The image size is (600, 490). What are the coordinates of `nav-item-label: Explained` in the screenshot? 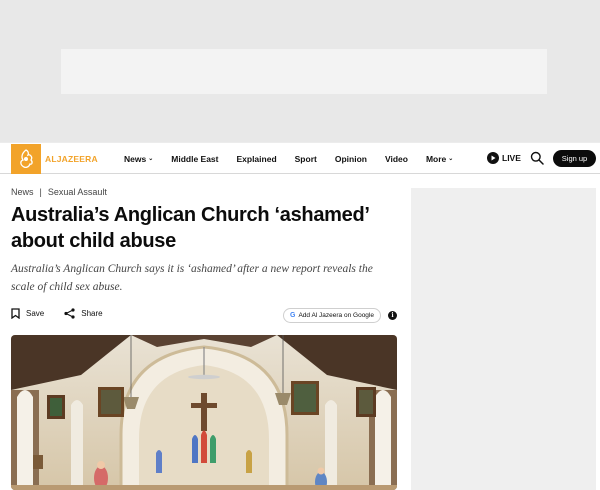 It's located at (256, 158).